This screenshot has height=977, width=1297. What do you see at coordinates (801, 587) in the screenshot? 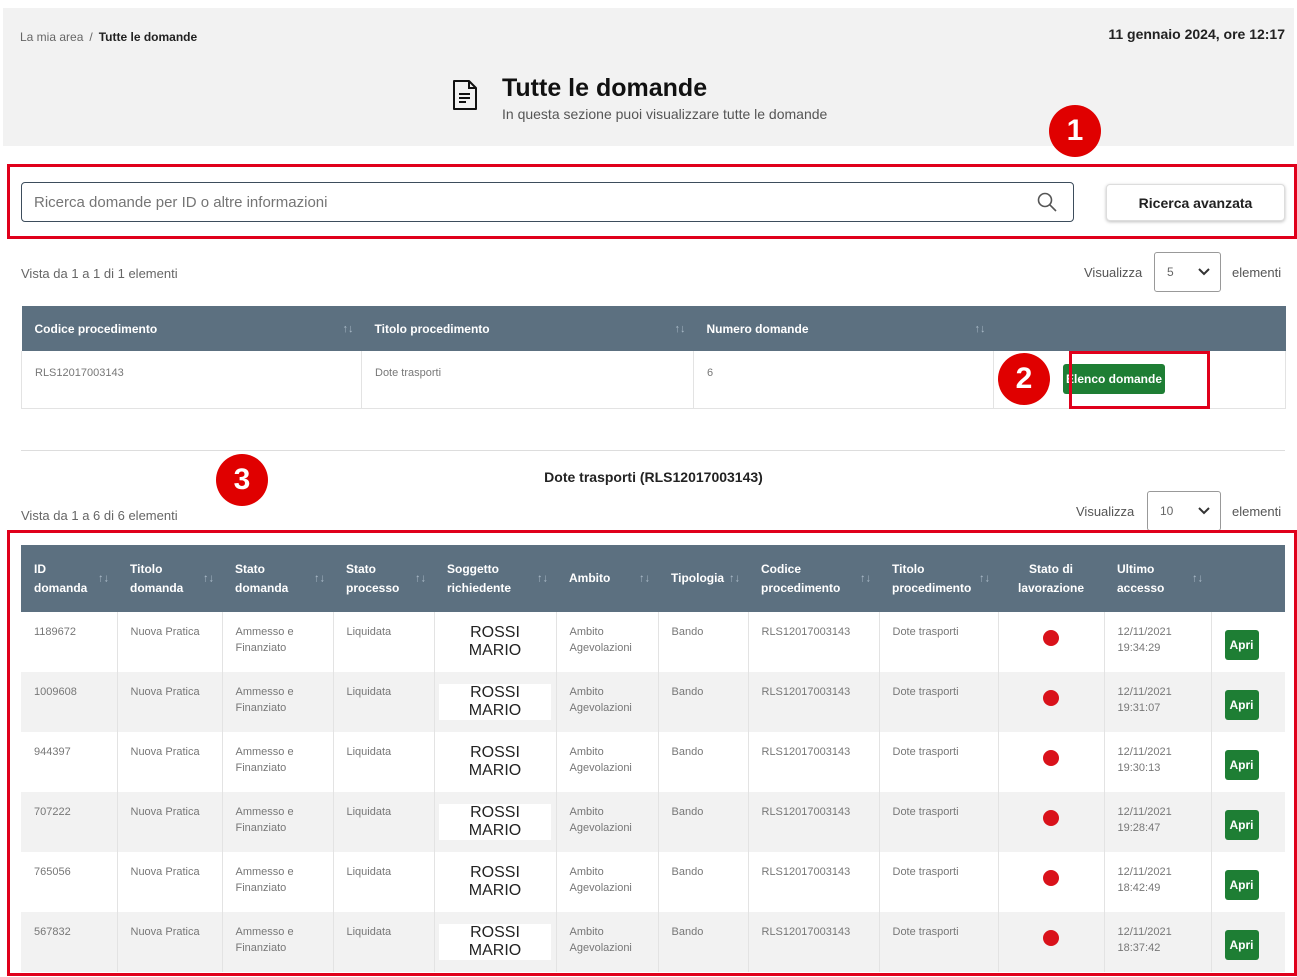
I see `column-label: procedimento` at bounding box center [801, 587].